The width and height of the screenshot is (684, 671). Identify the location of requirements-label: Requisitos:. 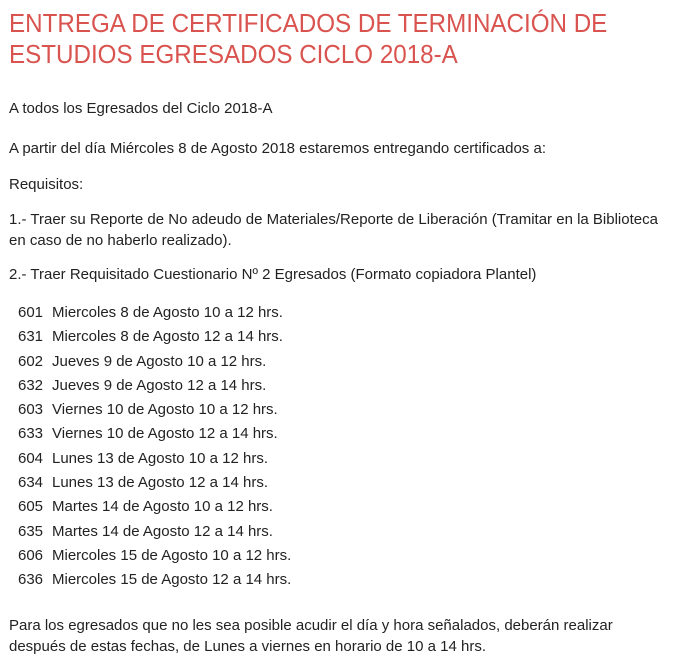
(46, 184).